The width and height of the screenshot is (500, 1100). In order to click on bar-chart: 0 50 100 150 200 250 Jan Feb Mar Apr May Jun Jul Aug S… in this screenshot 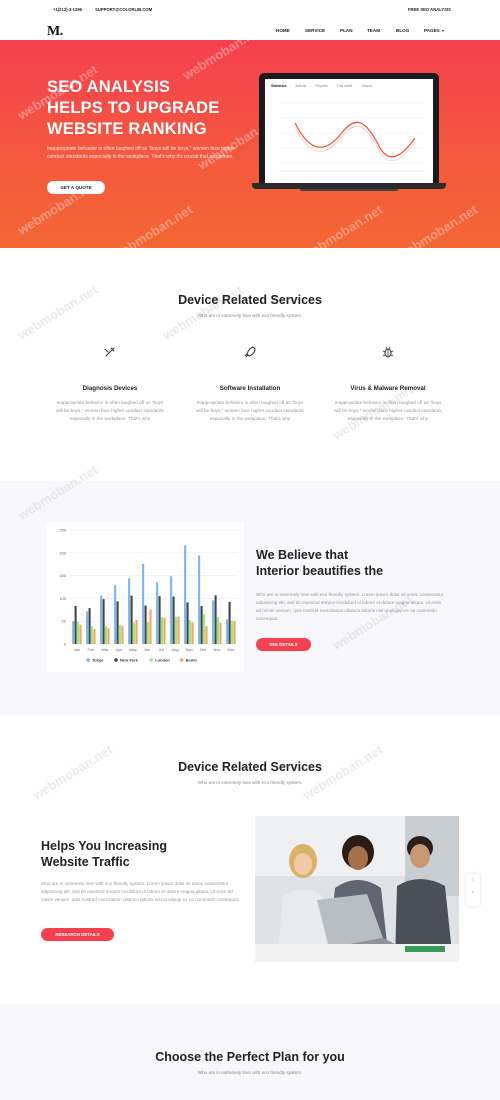, I will do `click(148, 595)`.